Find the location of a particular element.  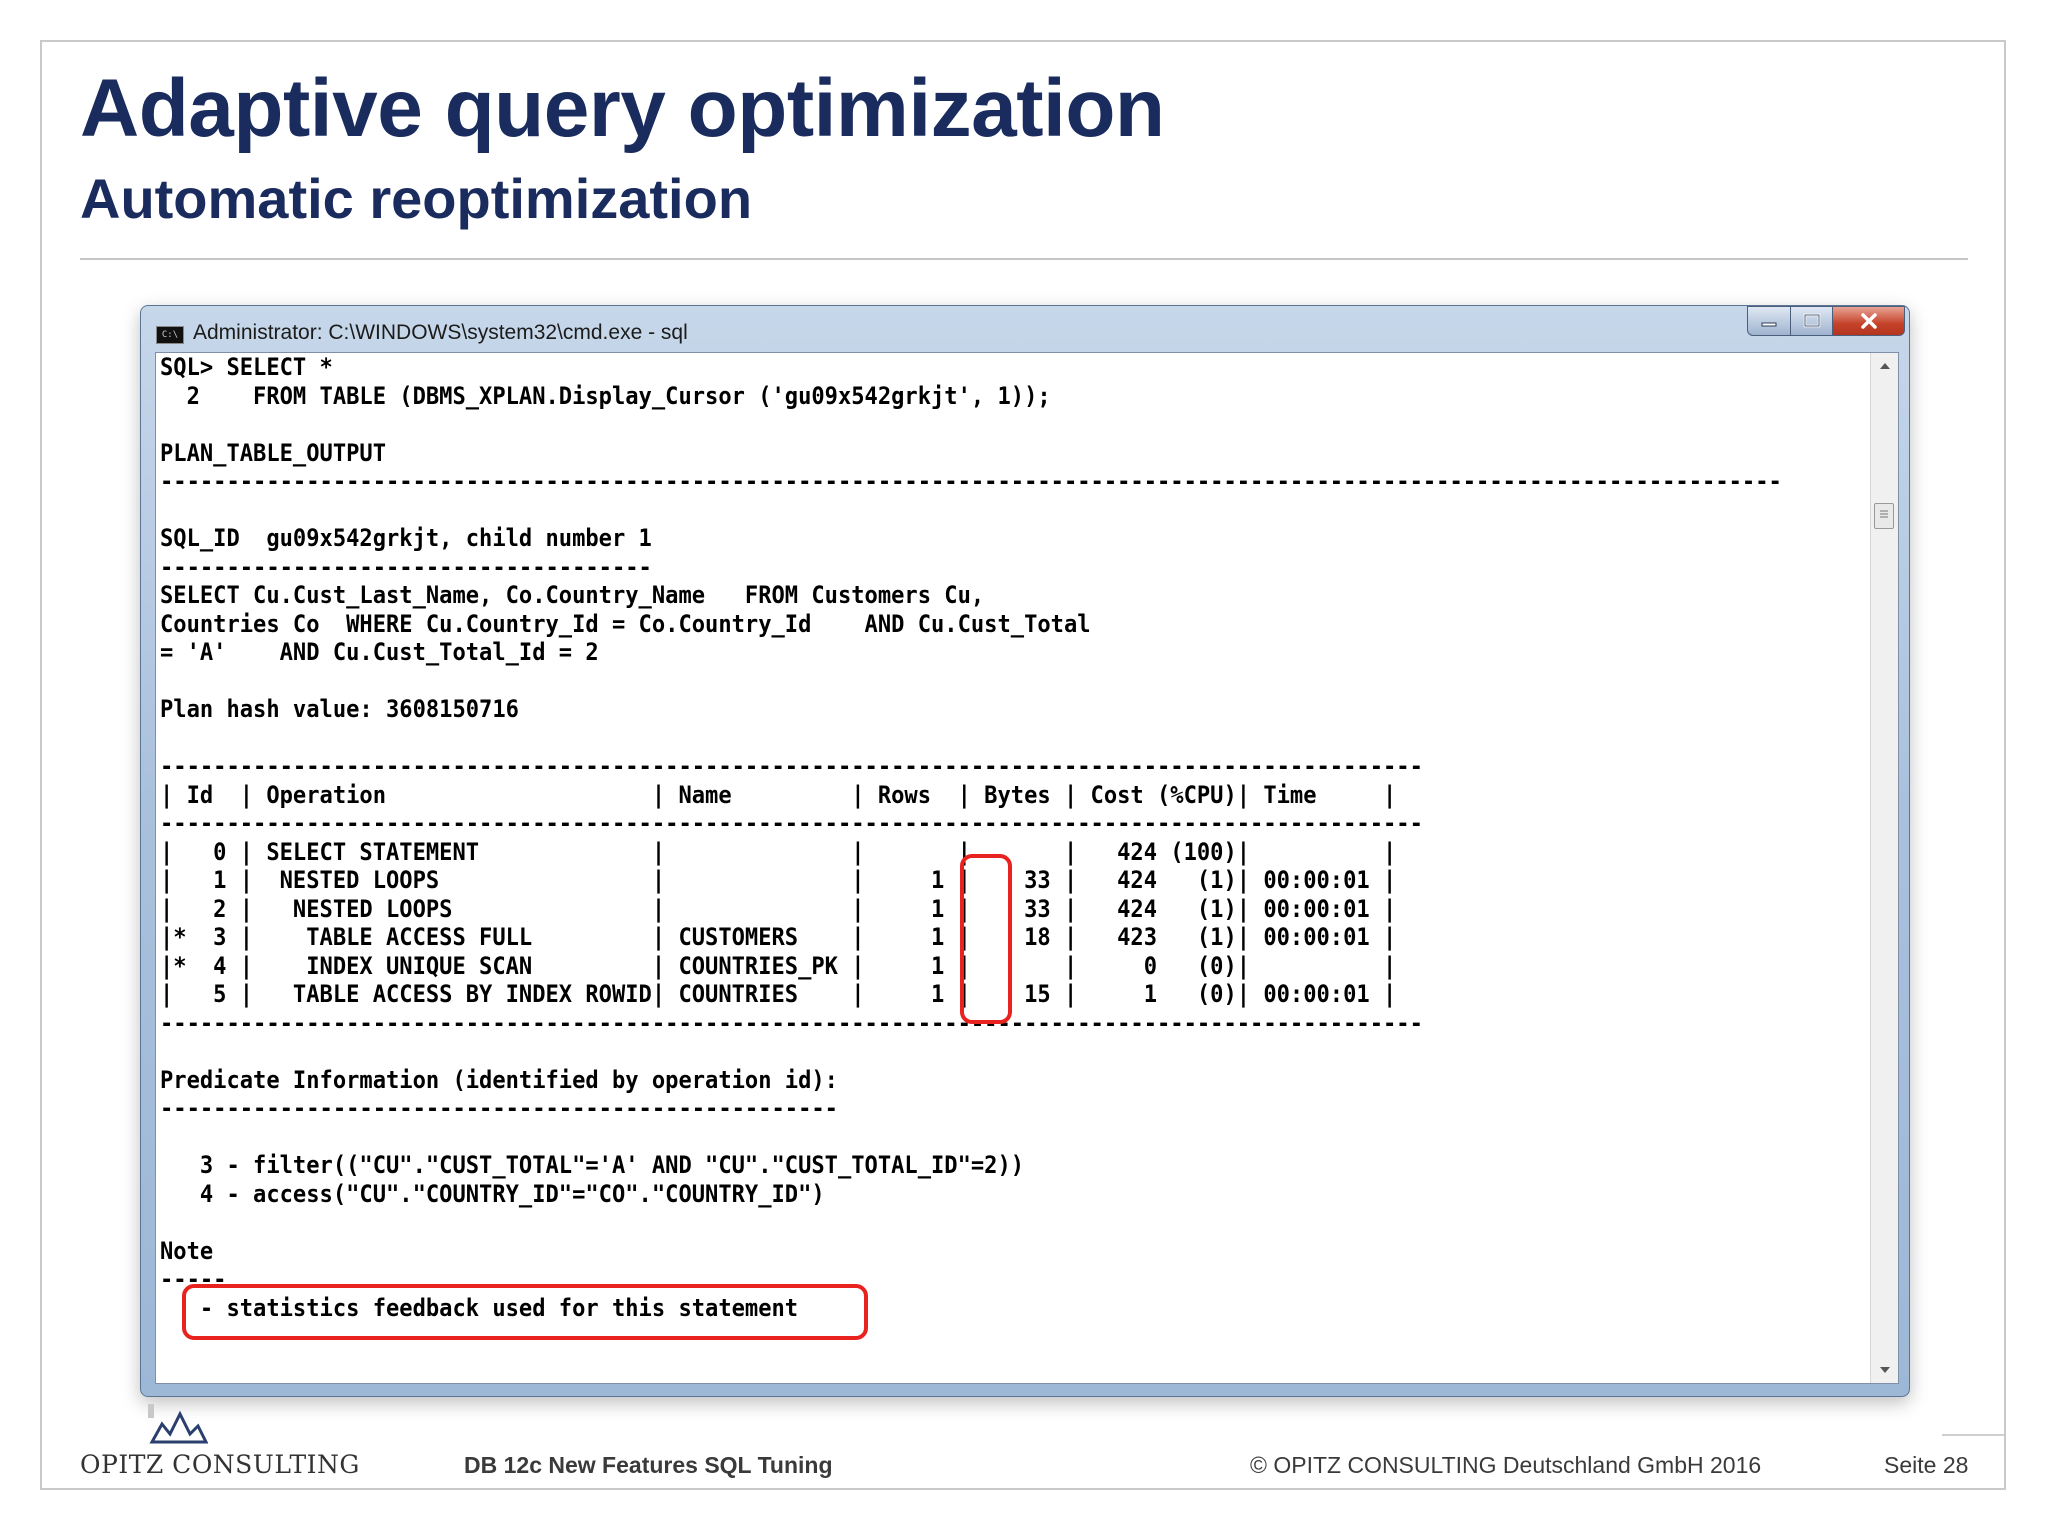

console-line: = 'A' AND Cu.Cust_Total_Id = 2 is located at coordinates (379, 652).